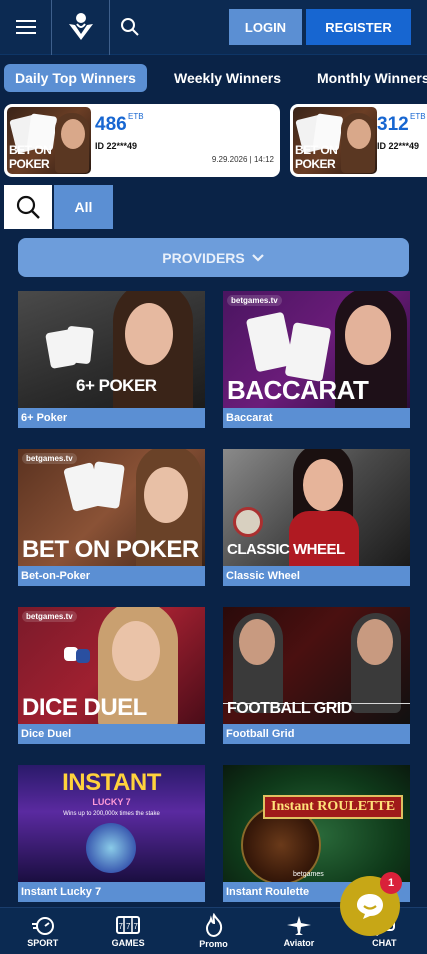  What do you see at coordinates (298, 390) in the screenshot?
I see `game-art-text: BACCARAT` at bounding box center [298, 390].